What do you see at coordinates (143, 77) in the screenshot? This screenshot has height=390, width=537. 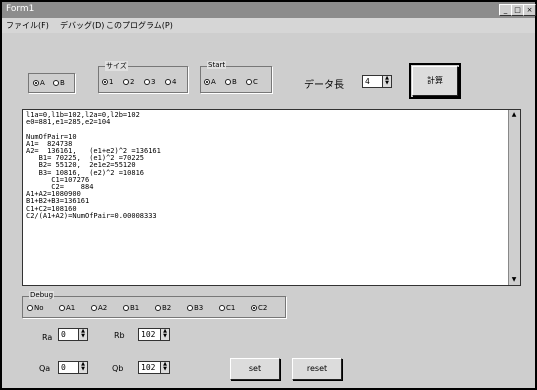 I see `size-group: サイズ 1 2 3 4` at bounding box center [143, 77].